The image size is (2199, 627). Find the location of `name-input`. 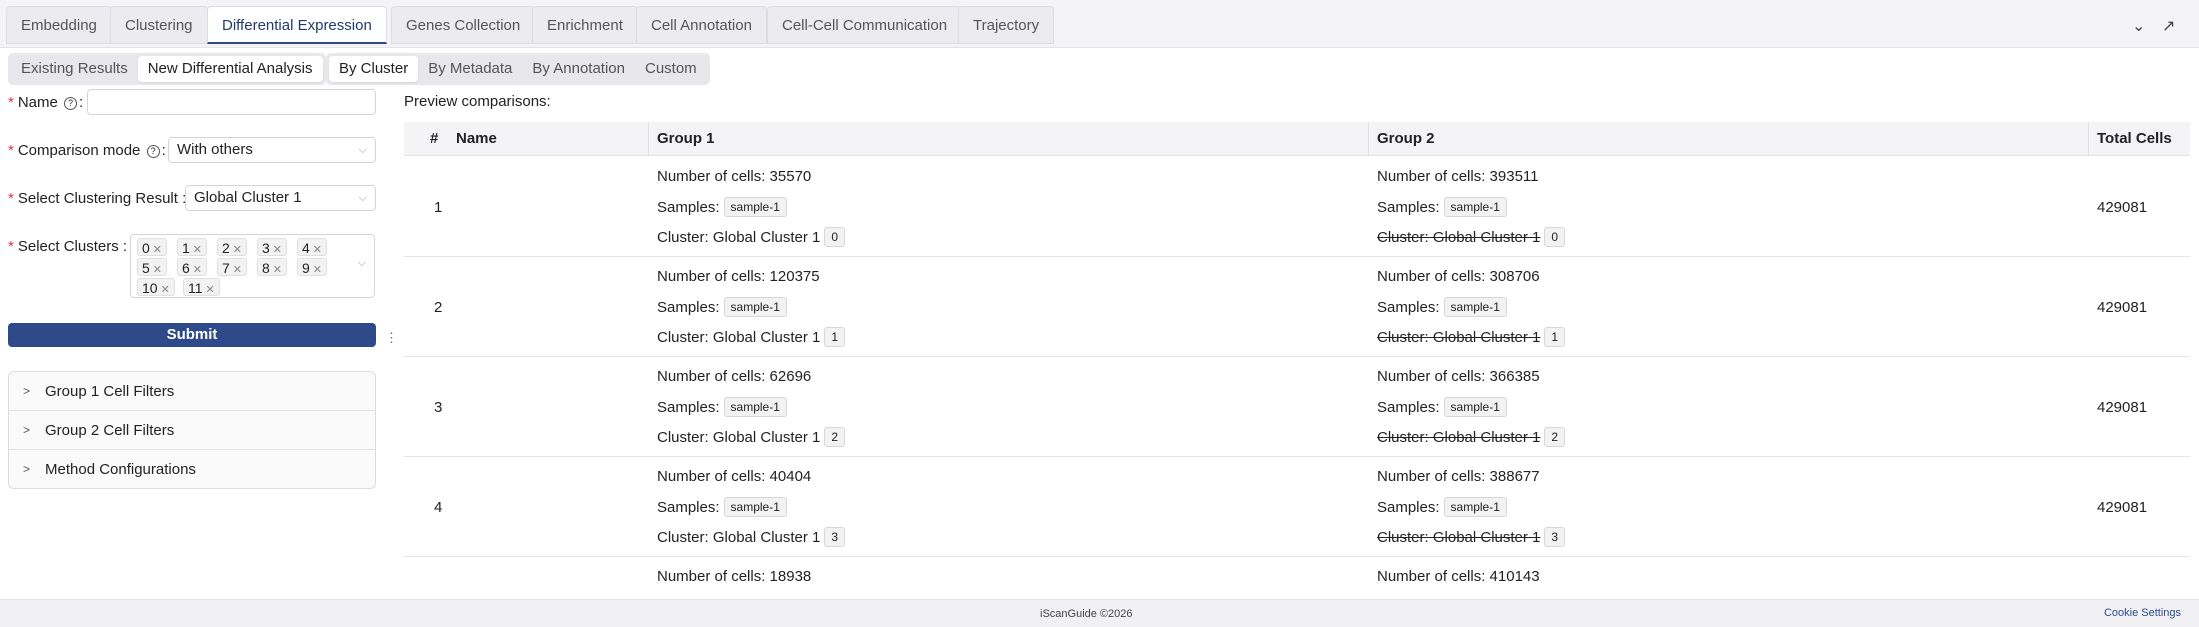

name-input is located at coordinates (231, 102).